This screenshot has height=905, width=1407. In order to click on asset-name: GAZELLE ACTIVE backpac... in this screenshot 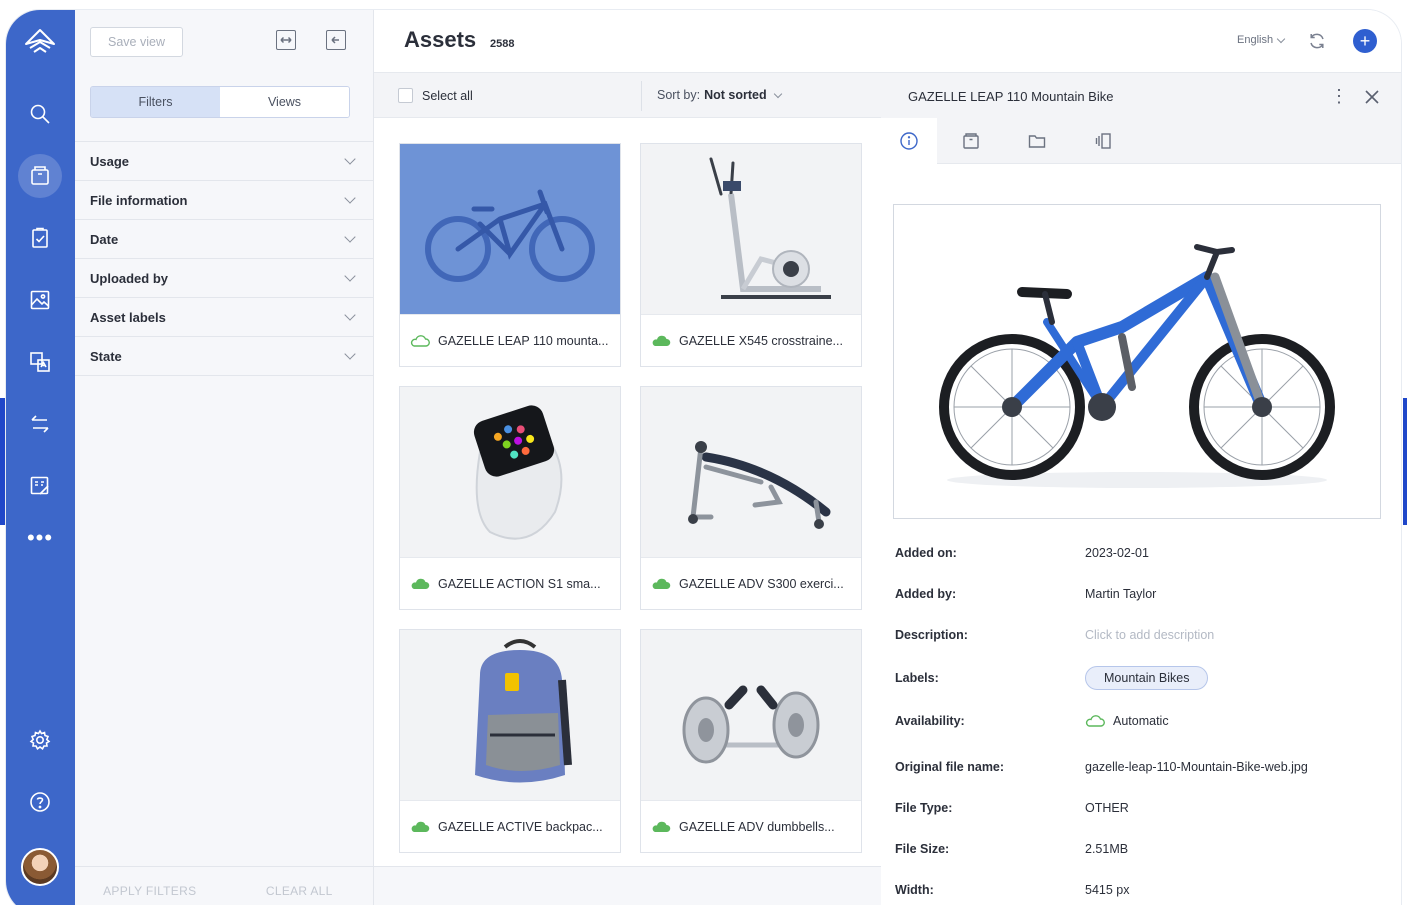, I will do `click(520, 826)`.